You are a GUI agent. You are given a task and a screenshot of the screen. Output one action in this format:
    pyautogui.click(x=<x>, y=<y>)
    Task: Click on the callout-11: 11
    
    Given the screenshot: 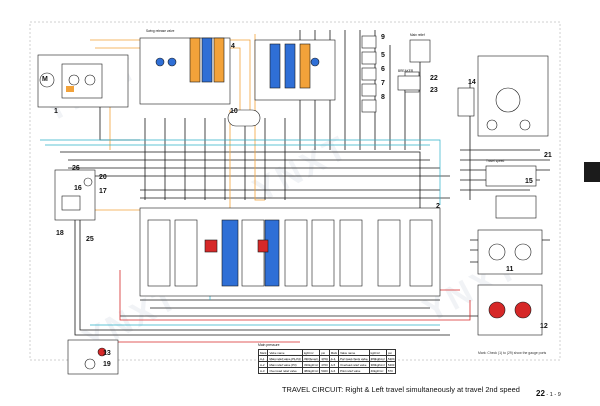 What is the action you would take?
    pyautogui.click(x=510, y=269)
    